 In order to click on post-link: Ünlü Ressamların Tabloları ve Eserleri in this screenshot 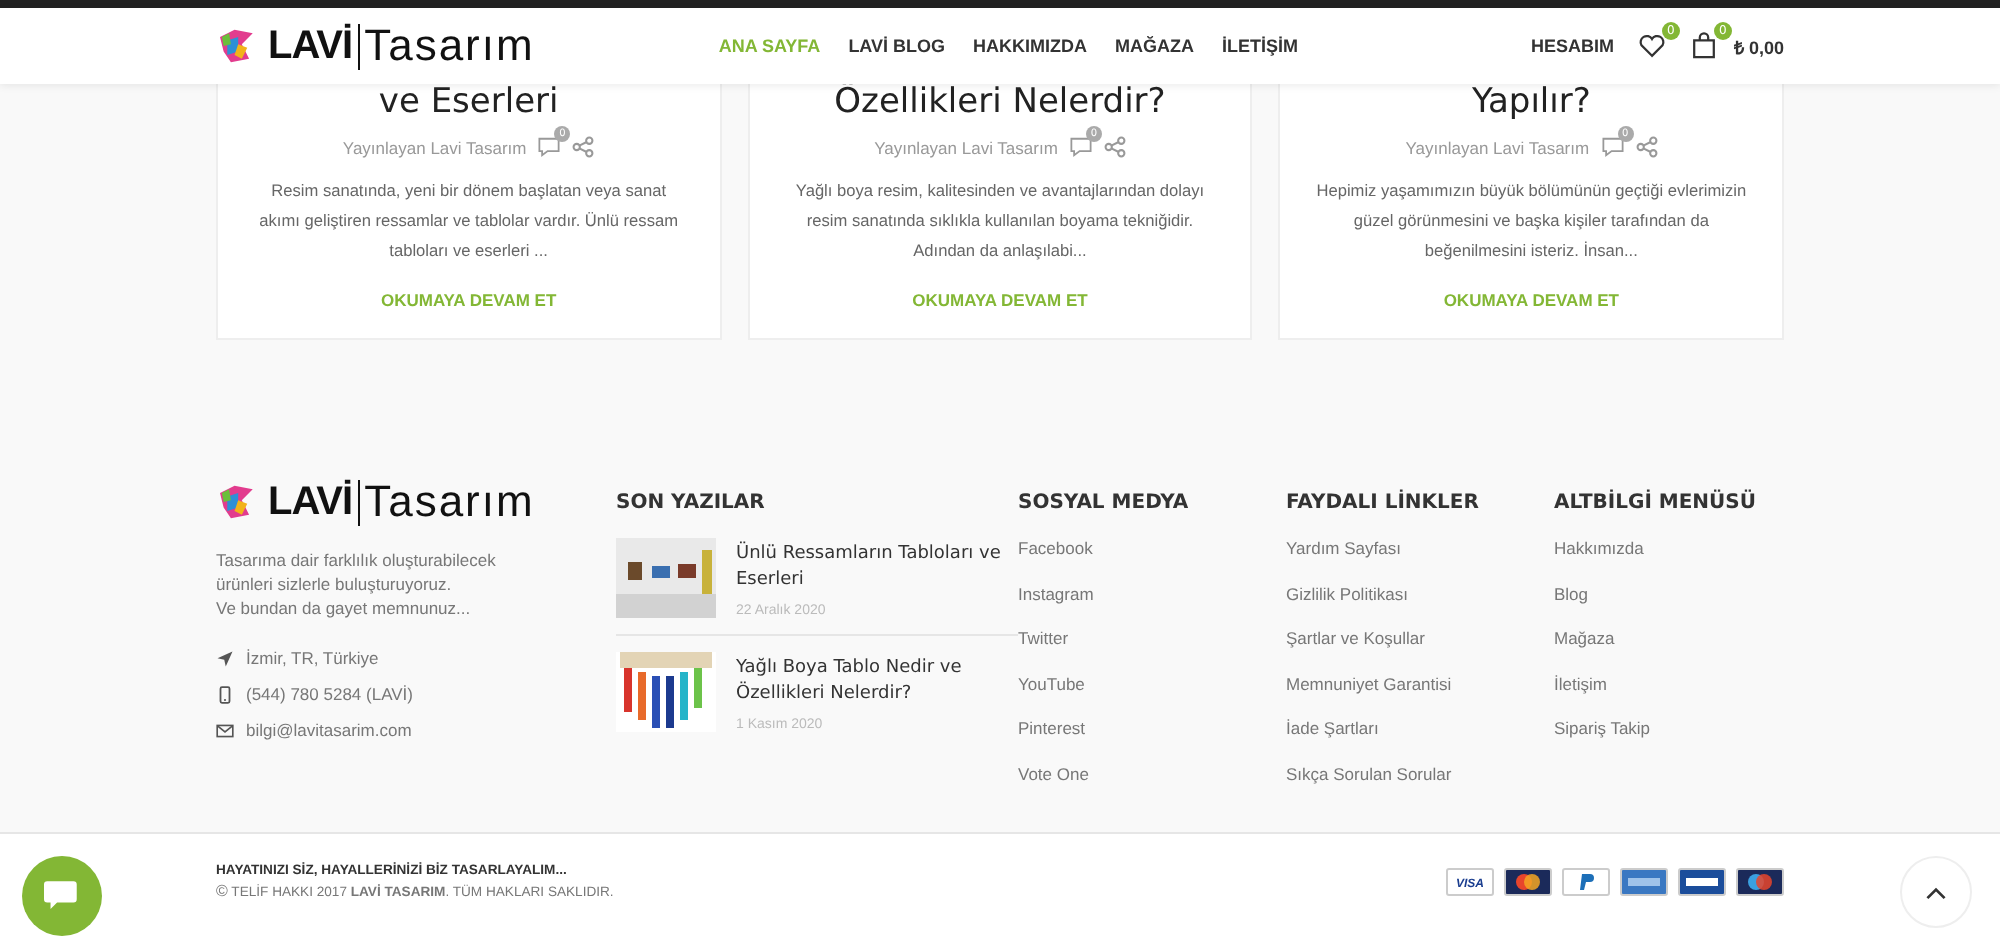, I will do `click(871, 568)`.